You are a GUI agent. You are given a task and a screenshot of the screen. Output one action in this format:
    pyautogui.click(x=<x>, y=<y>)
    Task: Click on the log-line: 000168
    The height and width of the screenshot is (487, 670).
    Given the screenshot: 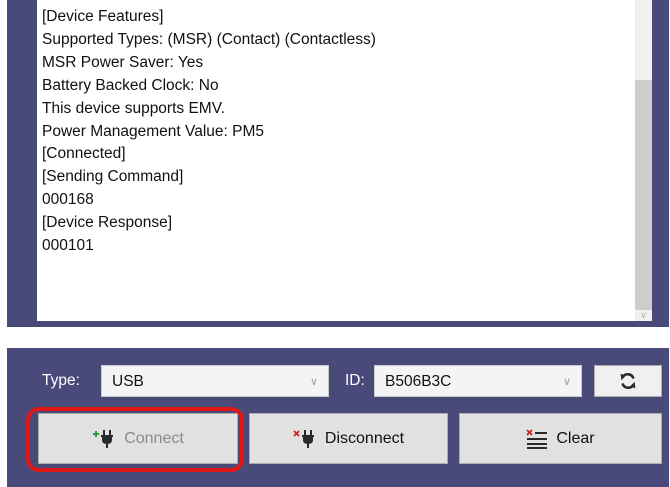 What is the action you would take?
    pyautogui.click(x=68, y=200)
    